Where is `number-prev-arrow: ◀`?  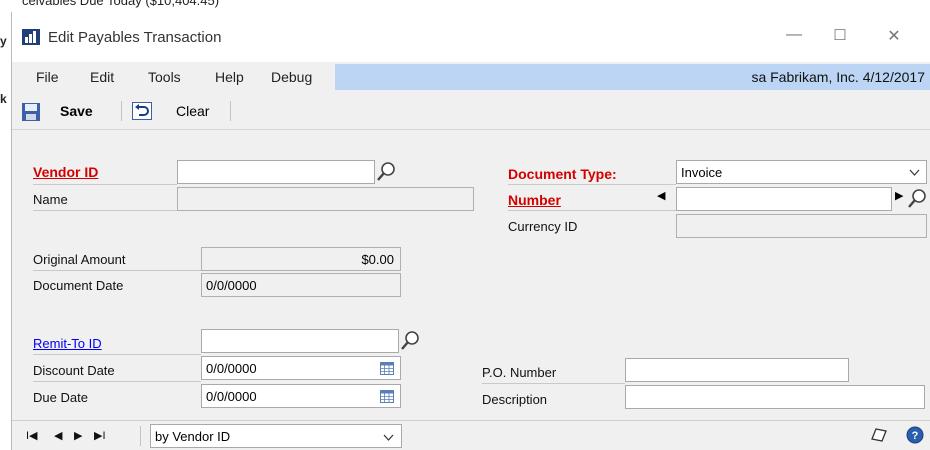
number-prev-arrow: ◀ is located at coordinates (661, 195).